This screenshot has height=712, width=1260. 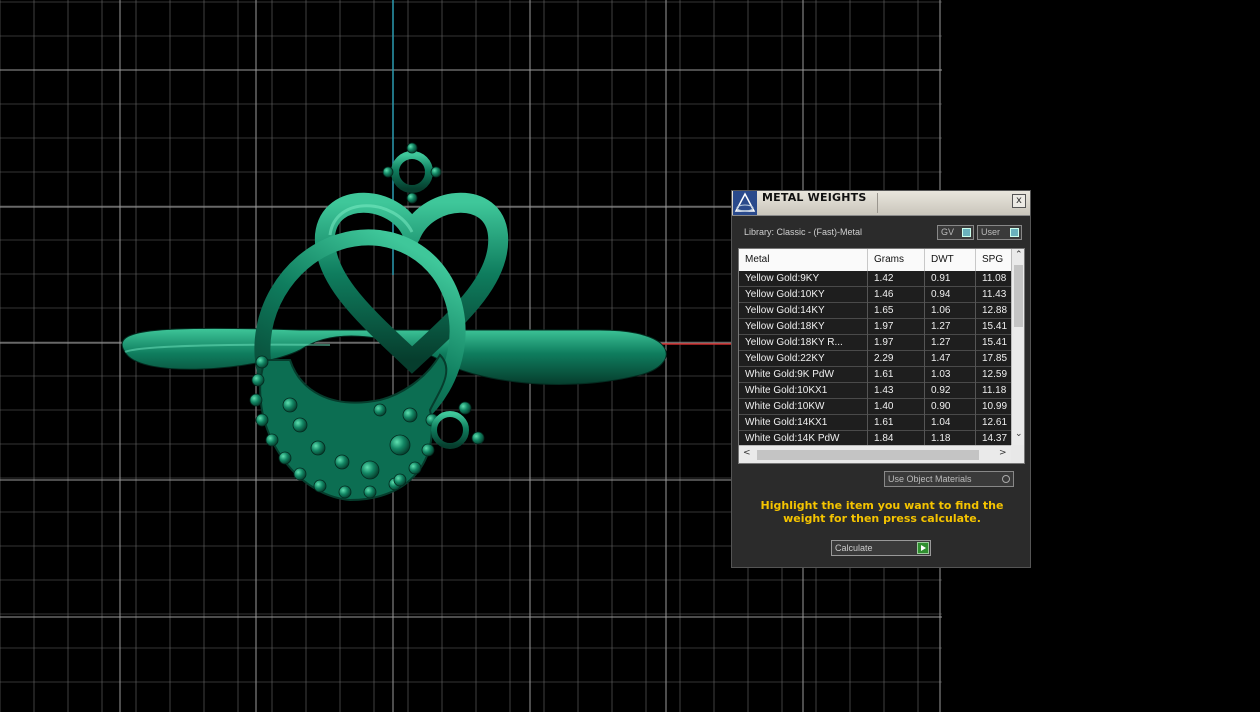 I want to click on cell-dwt: 0.92, so click(x=941, y=390).